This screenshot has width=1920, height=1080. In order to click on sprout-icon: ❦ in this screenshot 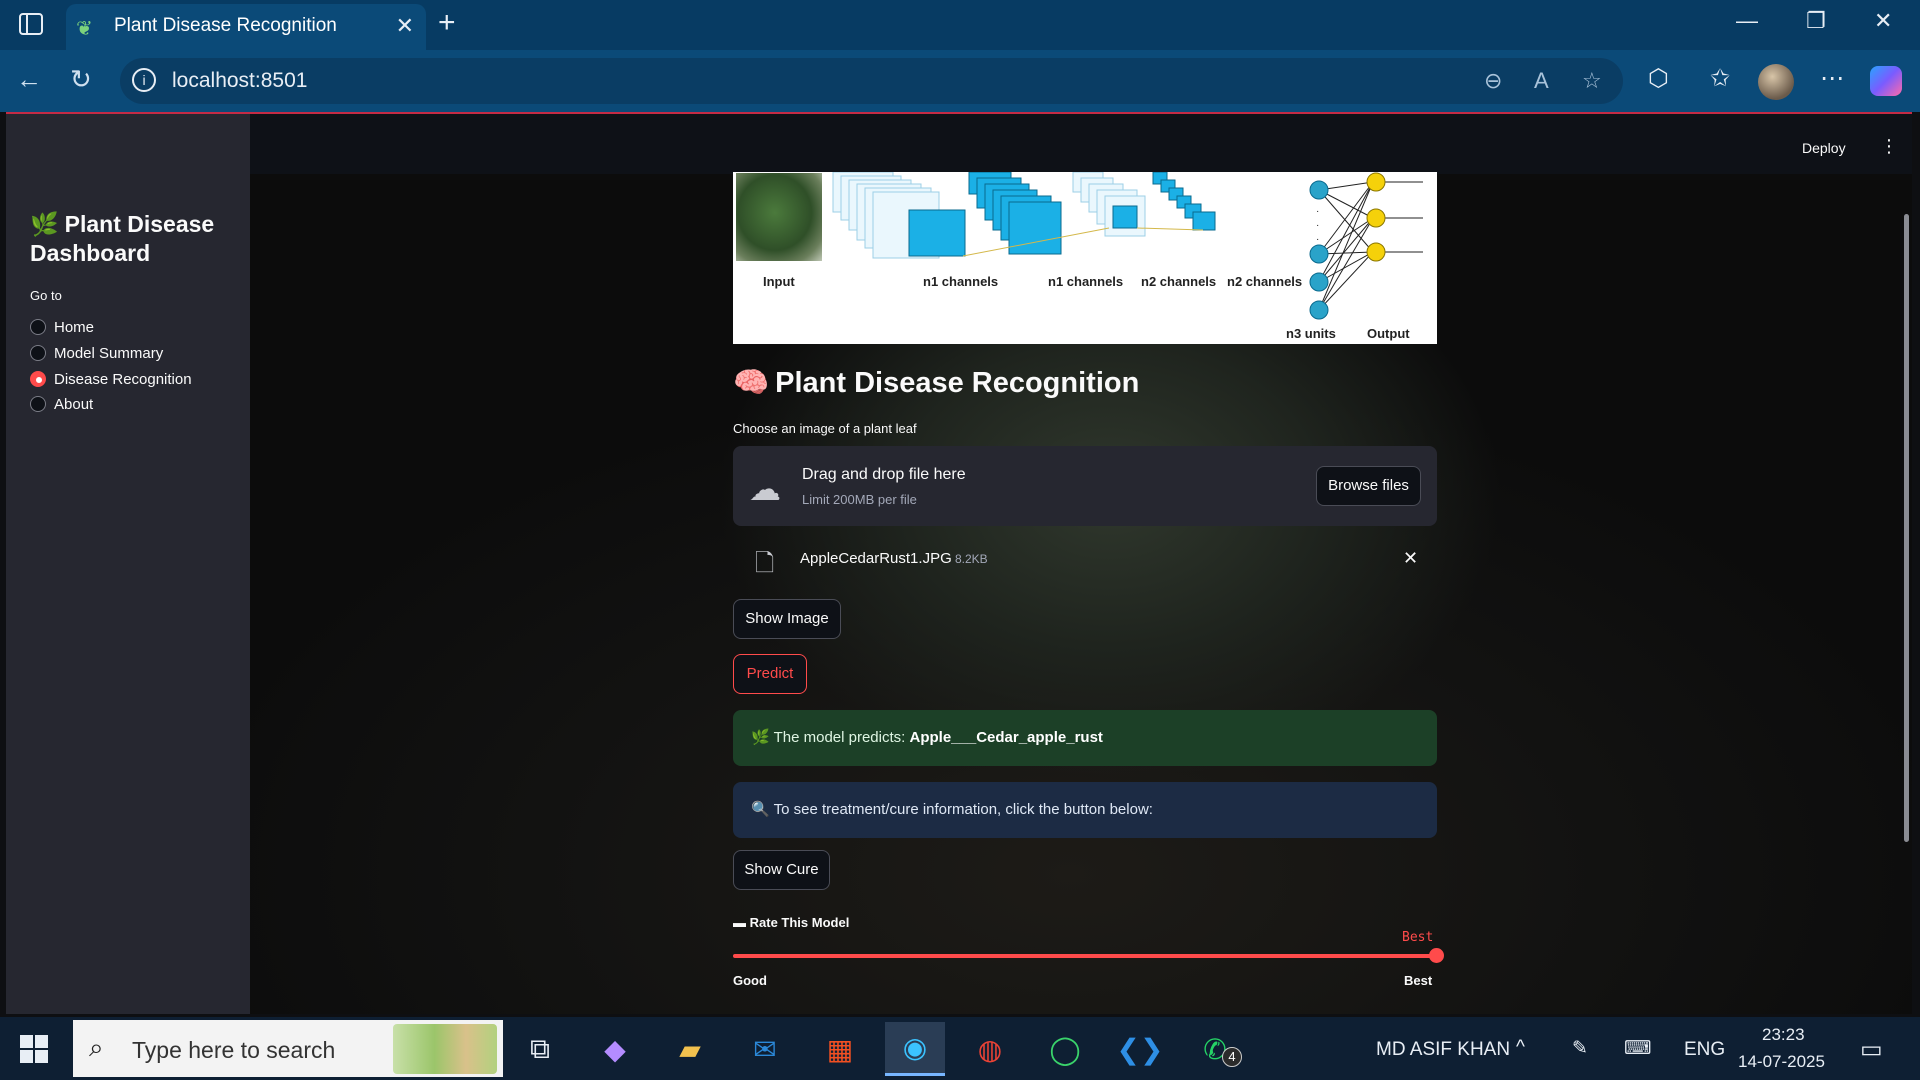, I will do `click(84, 29)`.